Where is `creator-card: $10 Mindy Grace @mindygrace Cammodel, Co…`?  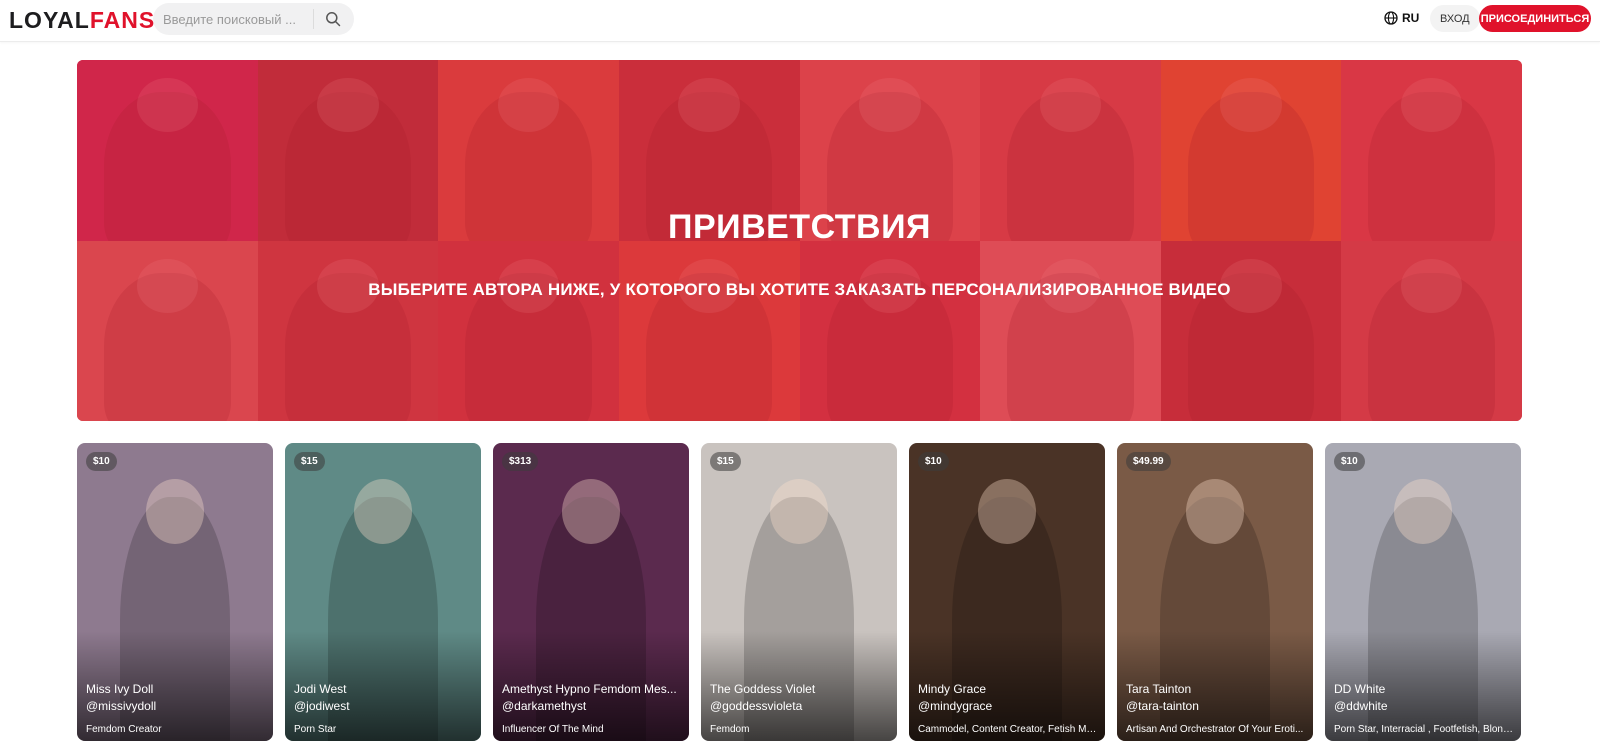
creator-card: $10 Mindy Grace @mindygrace Cammodel, Co… is located at coordinates (1007, 592).